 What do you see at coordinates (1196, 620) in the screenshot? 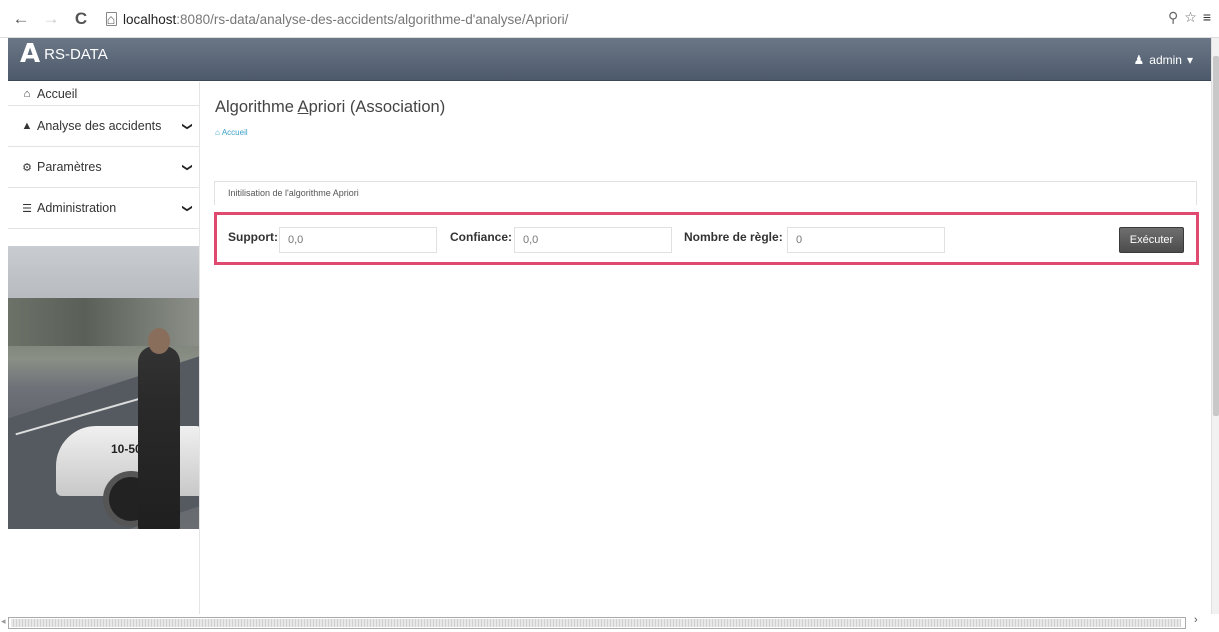
I see `scroll-right-icon: ›` at bounding box center [1196, 620].